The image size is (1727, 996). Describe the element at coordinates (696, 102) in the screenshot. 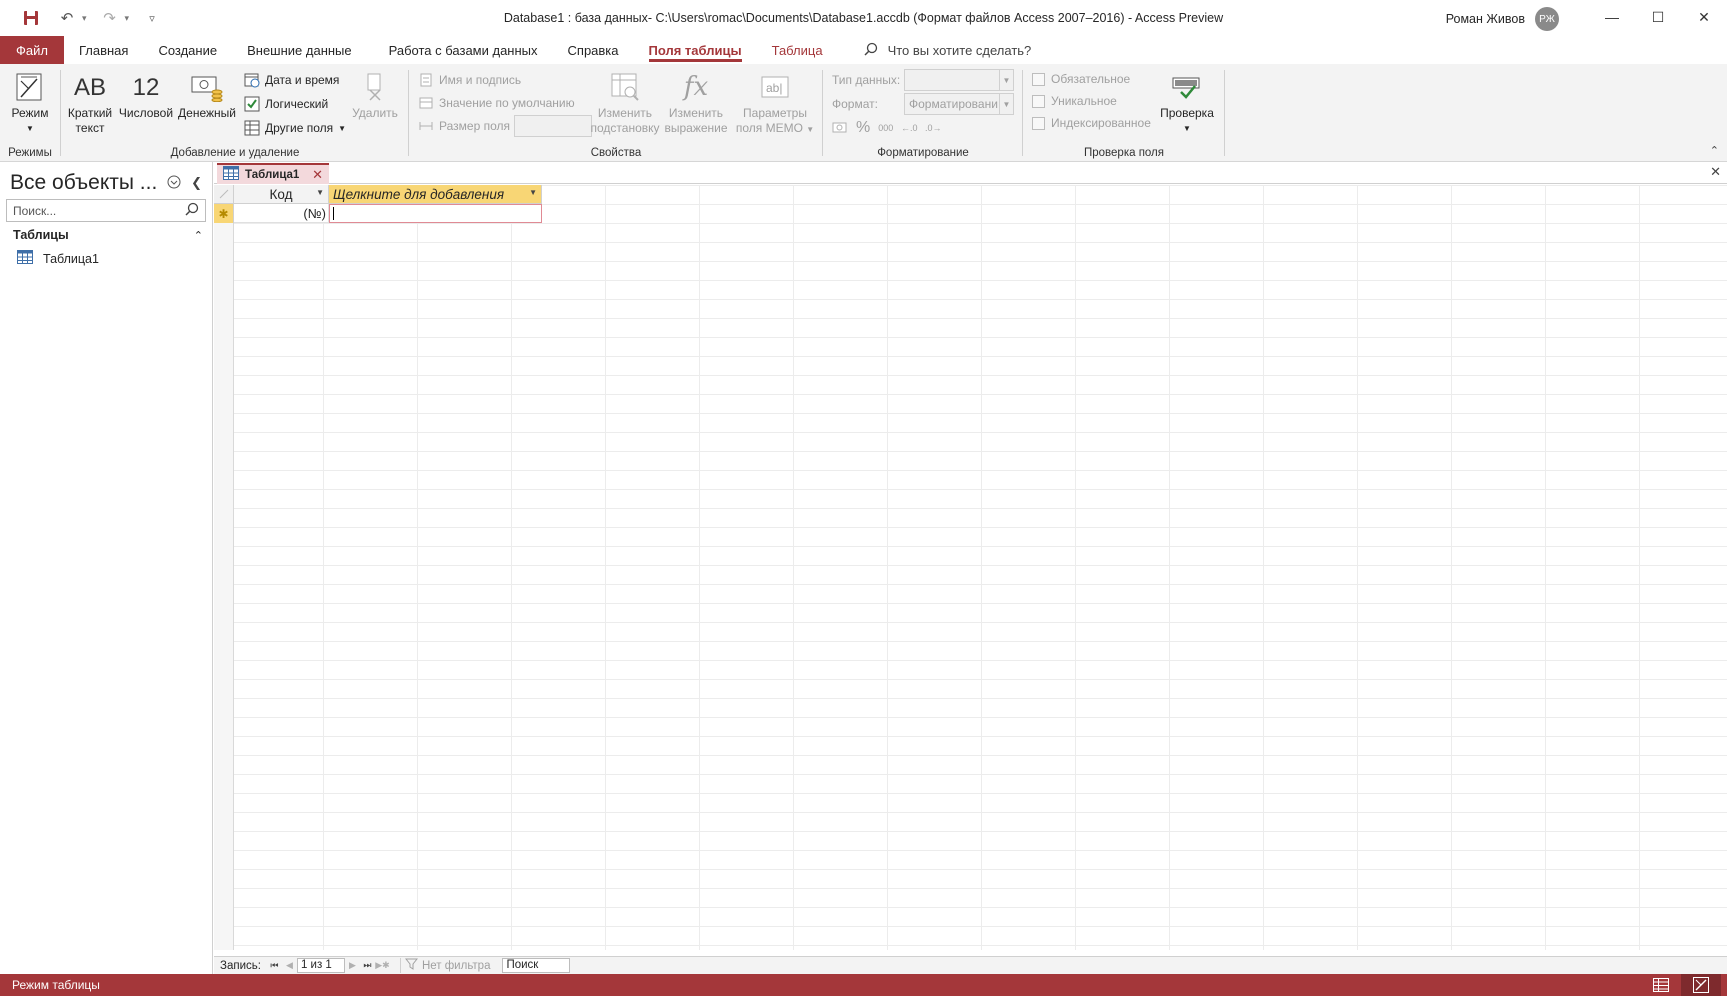

I see `modify-expression-button: fx Изменить выражение` at that location.